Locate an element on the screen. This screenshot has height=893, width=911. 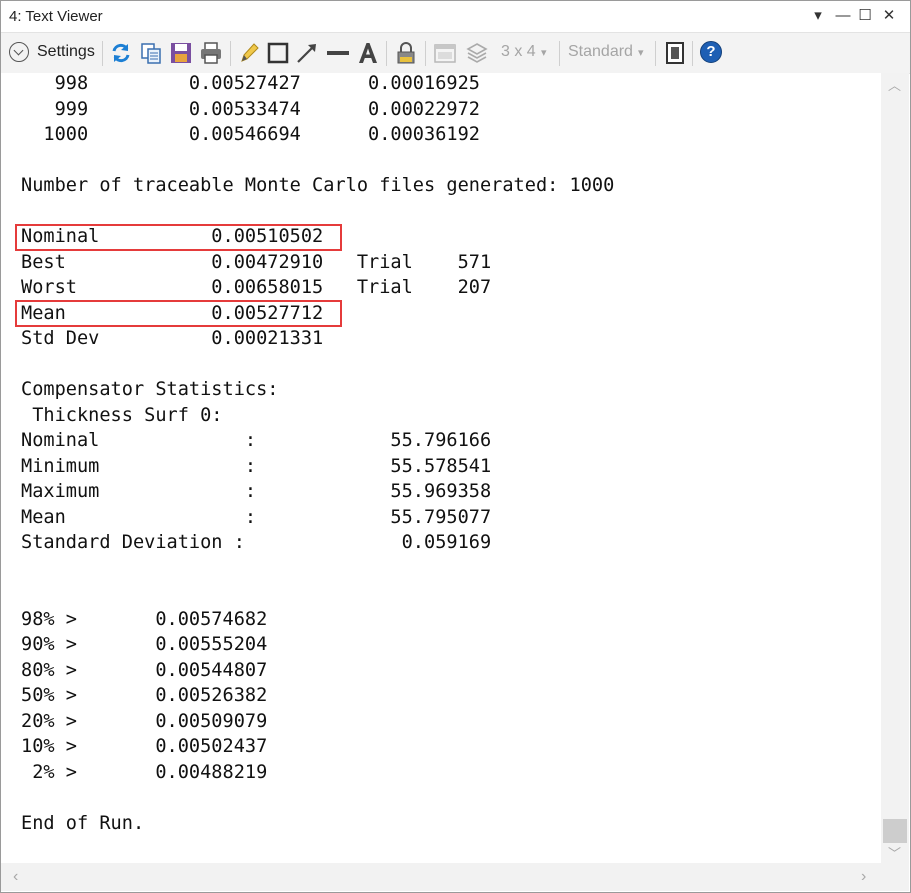
help-icon: ? is located at coordinates (711, 52).